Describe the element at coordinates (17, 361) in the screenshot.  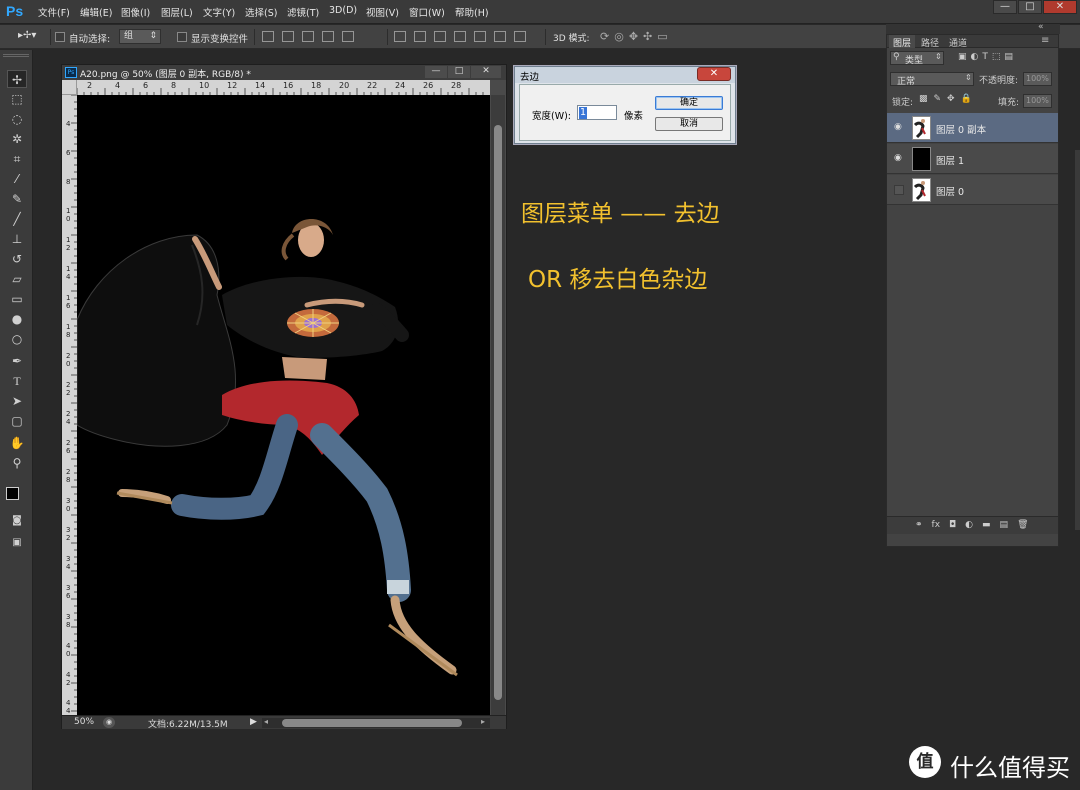
I see `pen-tool-icon: ✒` at that location.